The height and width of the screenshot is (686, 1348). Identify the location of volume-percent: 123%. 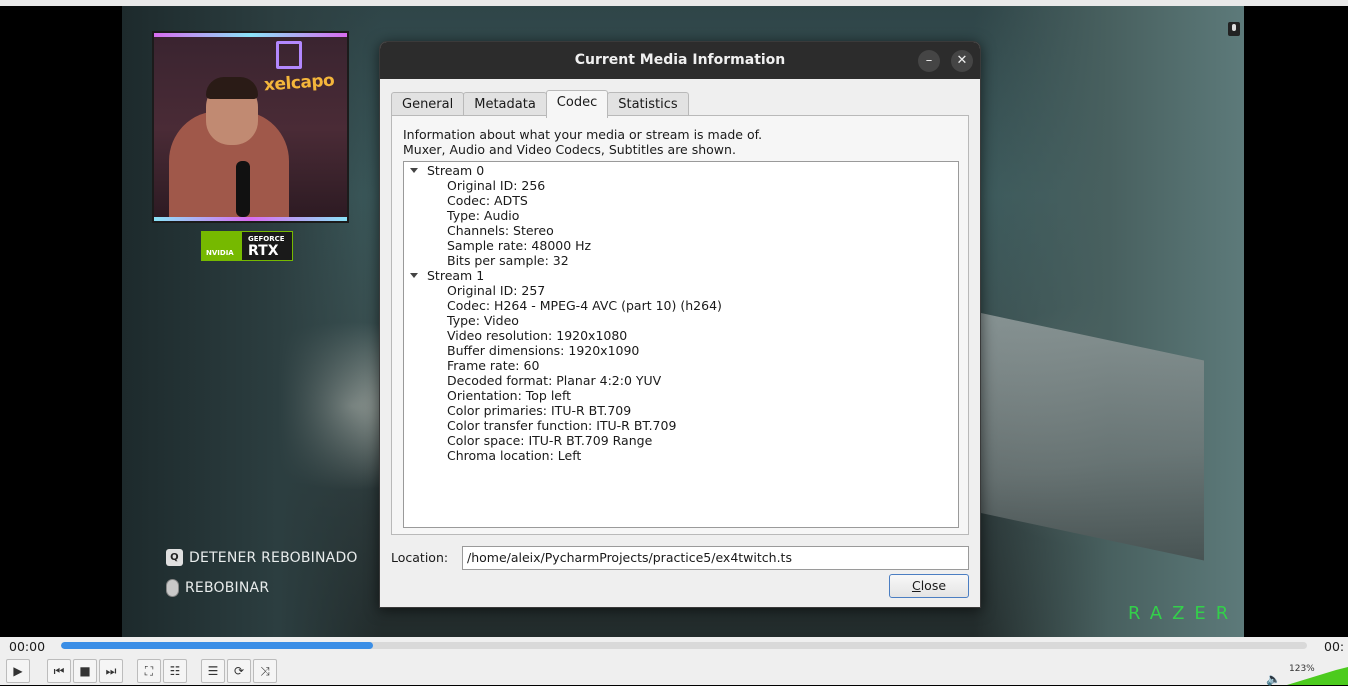
(1302, 669).